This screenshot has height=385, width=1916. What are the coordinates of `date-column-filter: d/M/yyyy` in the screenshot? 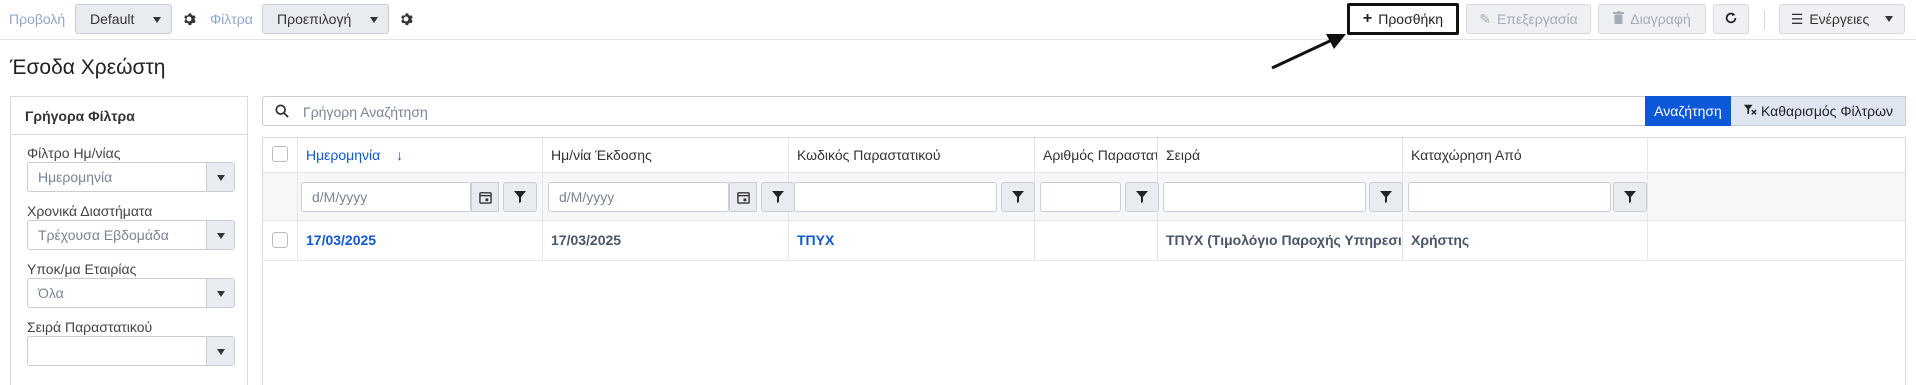 It's located at (420, 196).